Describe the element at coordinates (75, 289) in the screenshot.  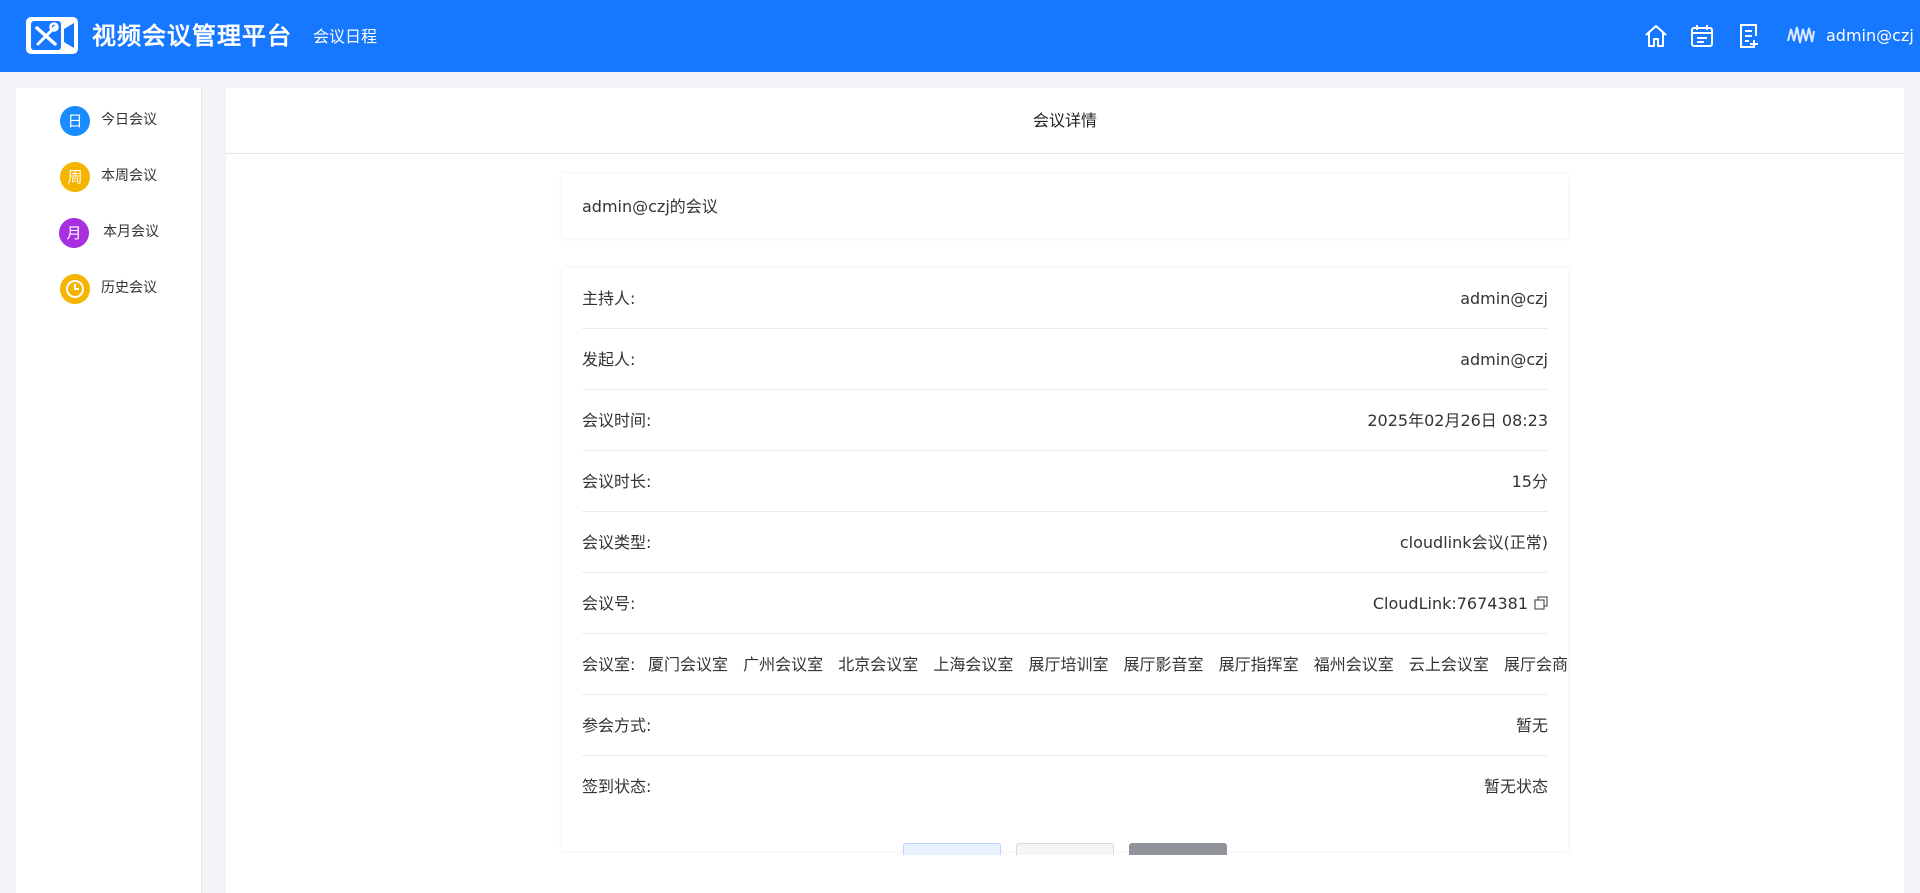
I see `clock-icon` at that location.